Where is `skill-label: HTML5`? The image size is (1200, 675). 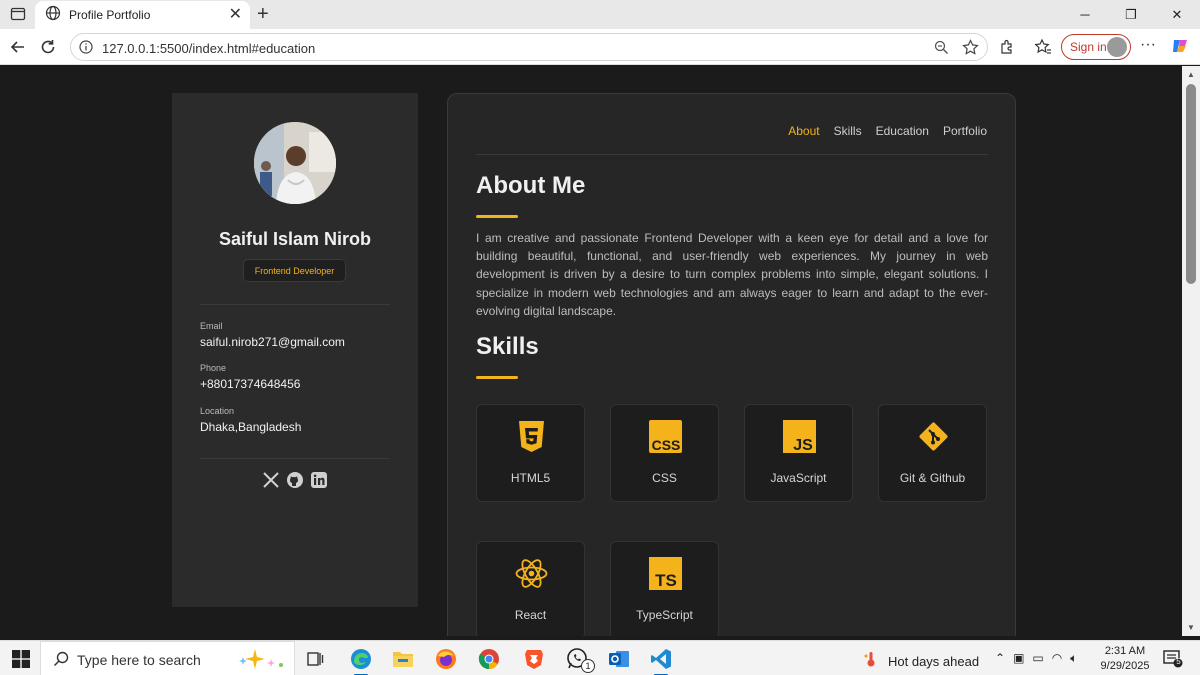
skill-label: HTML5 is located at coordinates (530, 478).